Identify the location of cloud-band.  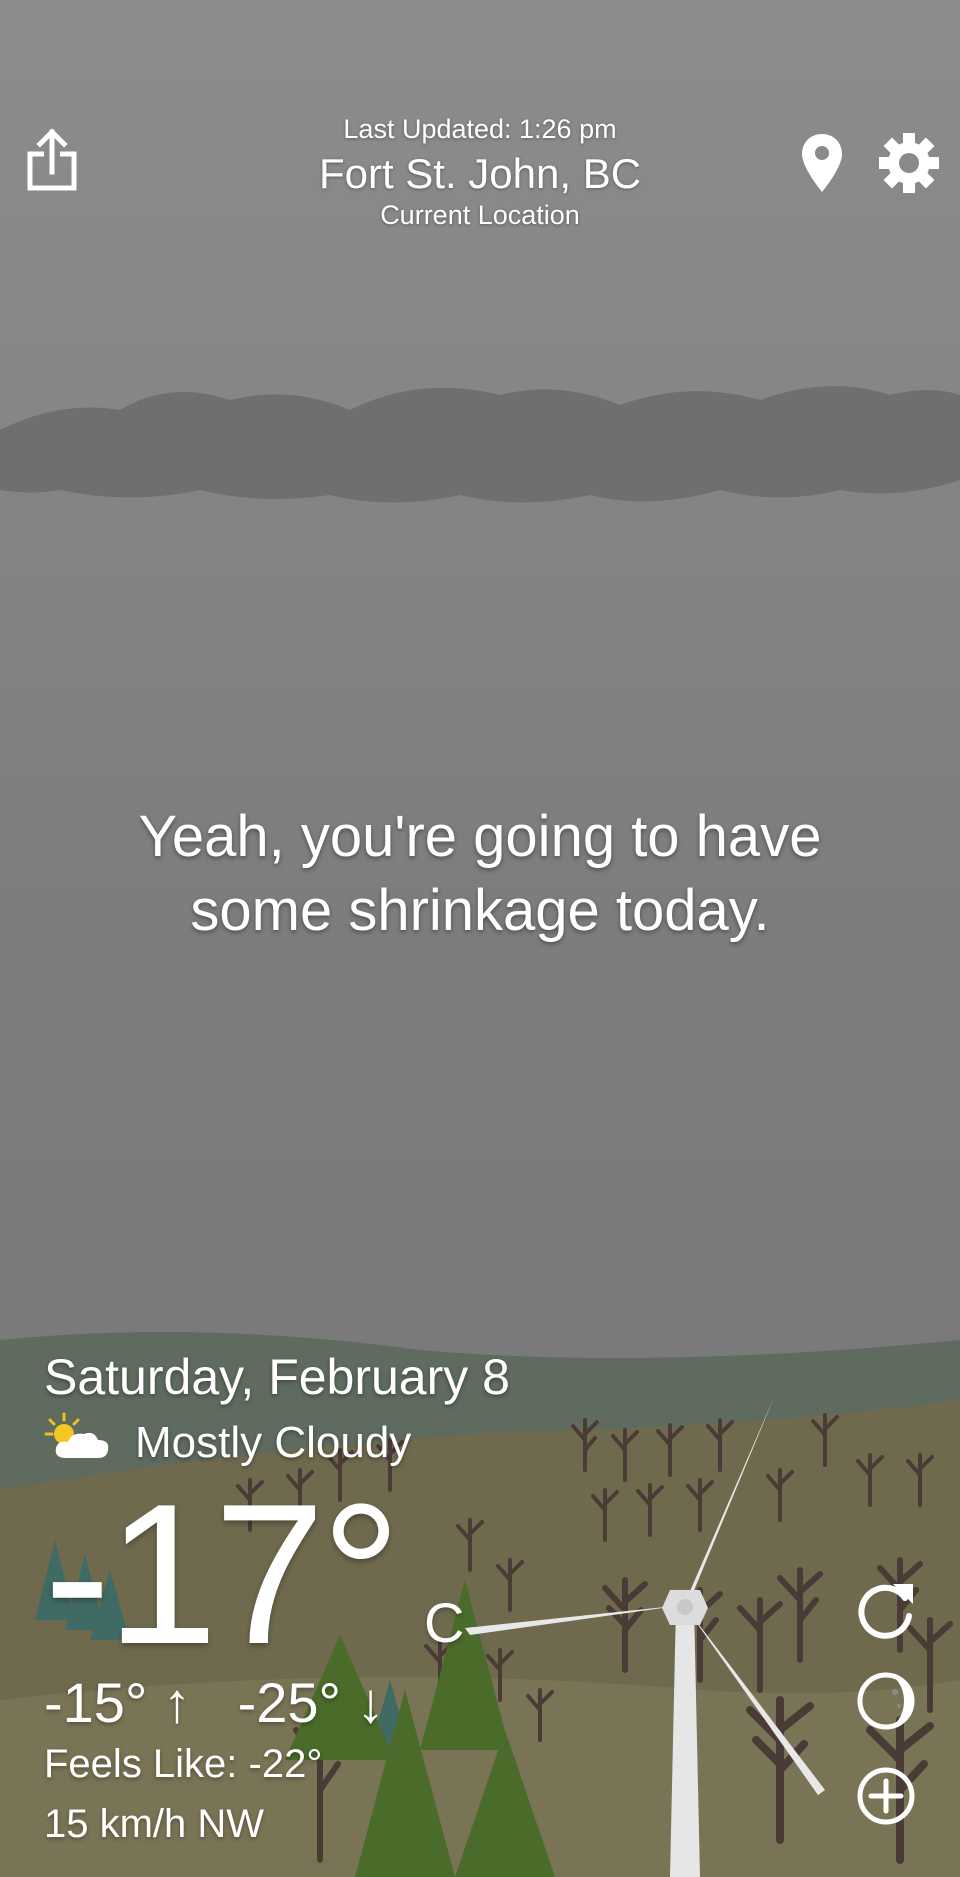
(480, 444).